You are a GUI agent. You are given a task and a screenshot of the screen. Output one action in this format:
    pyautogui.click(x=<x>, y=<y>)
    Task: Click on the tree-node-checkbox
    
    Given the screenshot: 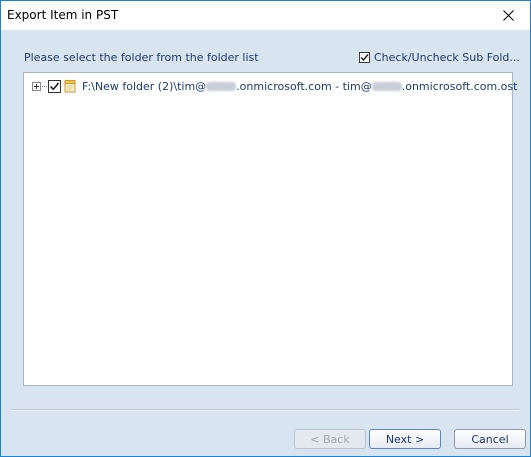 What is the action you would take?
    pyautogui.click(x=54, y=86)
    